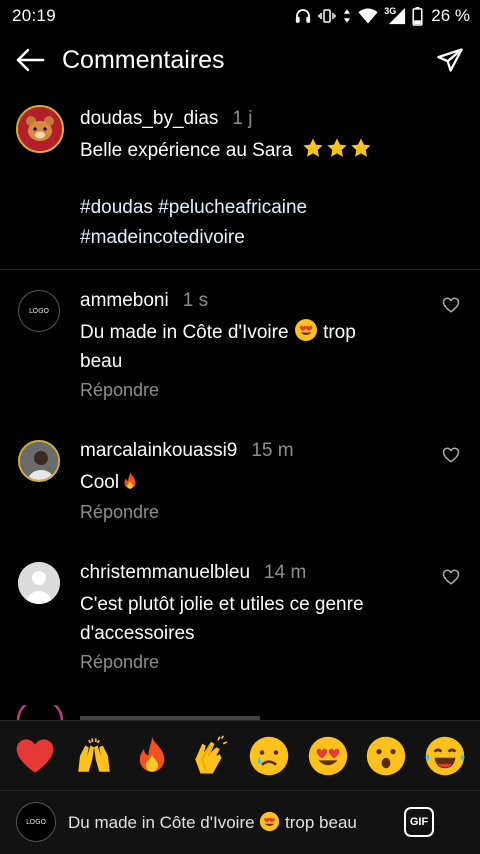  I want to click on comment-user-line: marcalainkouassi9 15 m, so click(187, 451).